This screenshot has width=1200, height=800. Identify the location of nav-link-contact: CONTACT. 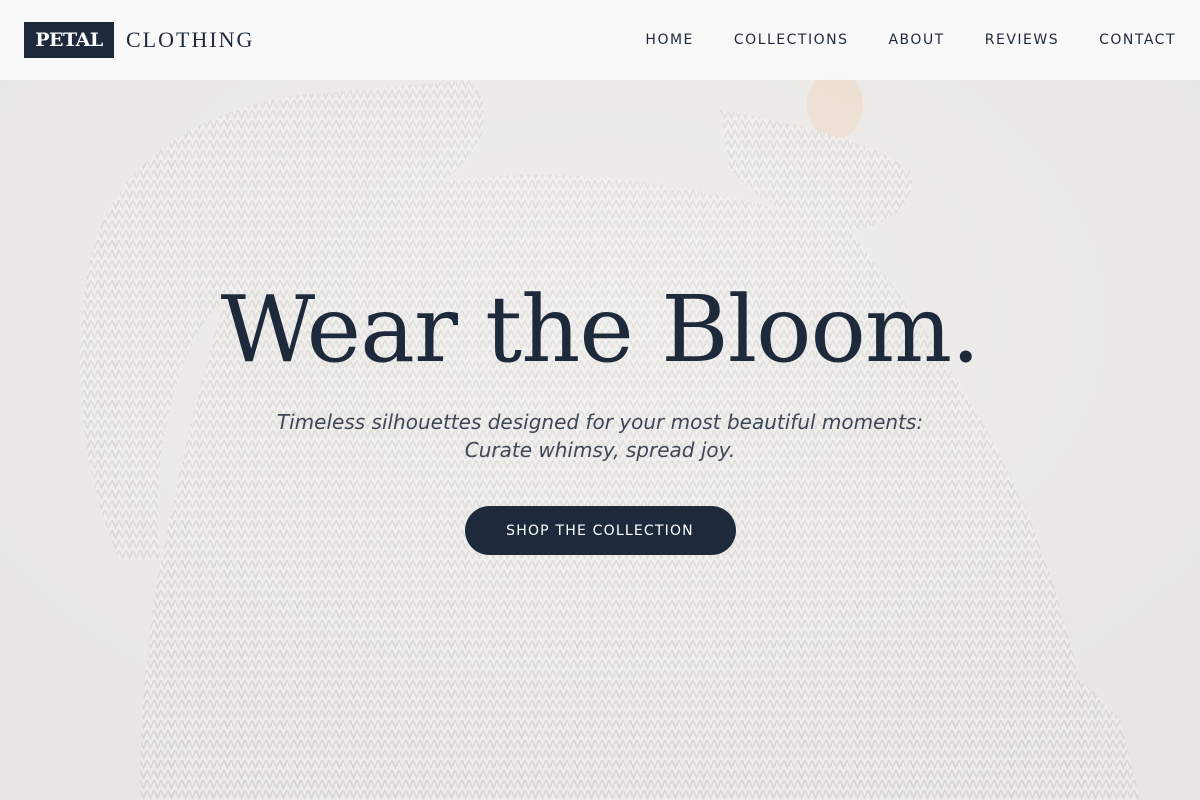
(1137, 40).